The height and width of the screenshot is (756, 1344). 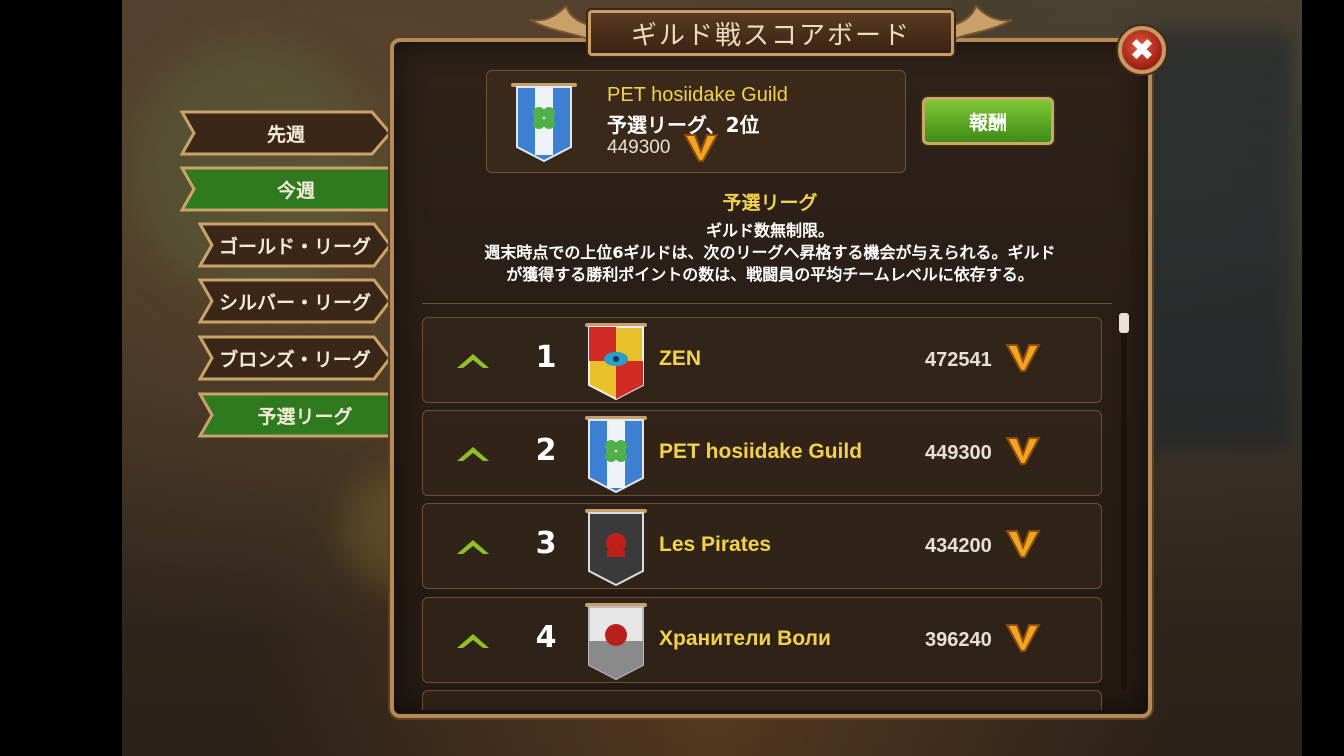 I want to click on rank-number: 1, so click(x=546, y=357).